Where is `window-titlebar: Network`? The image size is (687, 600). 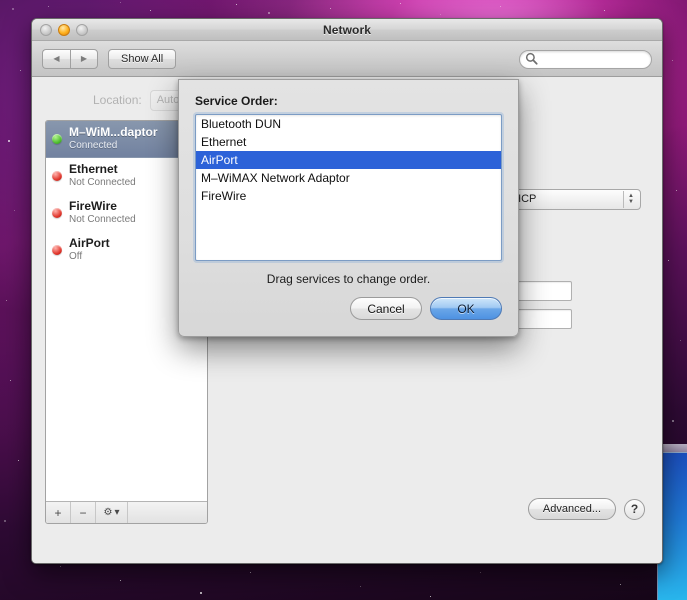
window-titlebar: Network is located at coordinates (347, 30).